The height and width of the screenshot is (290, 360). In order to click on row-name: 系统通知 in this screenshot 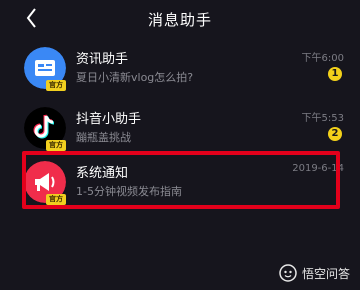, I will do `click(102, 173)`.